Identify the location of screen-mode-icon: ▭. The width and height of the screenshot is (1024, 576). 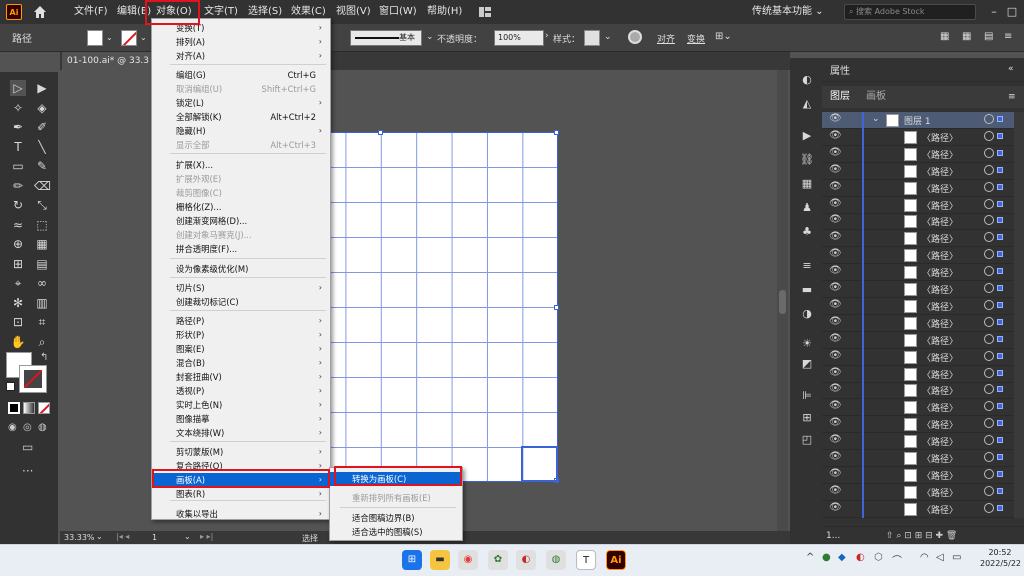
(27, 447).